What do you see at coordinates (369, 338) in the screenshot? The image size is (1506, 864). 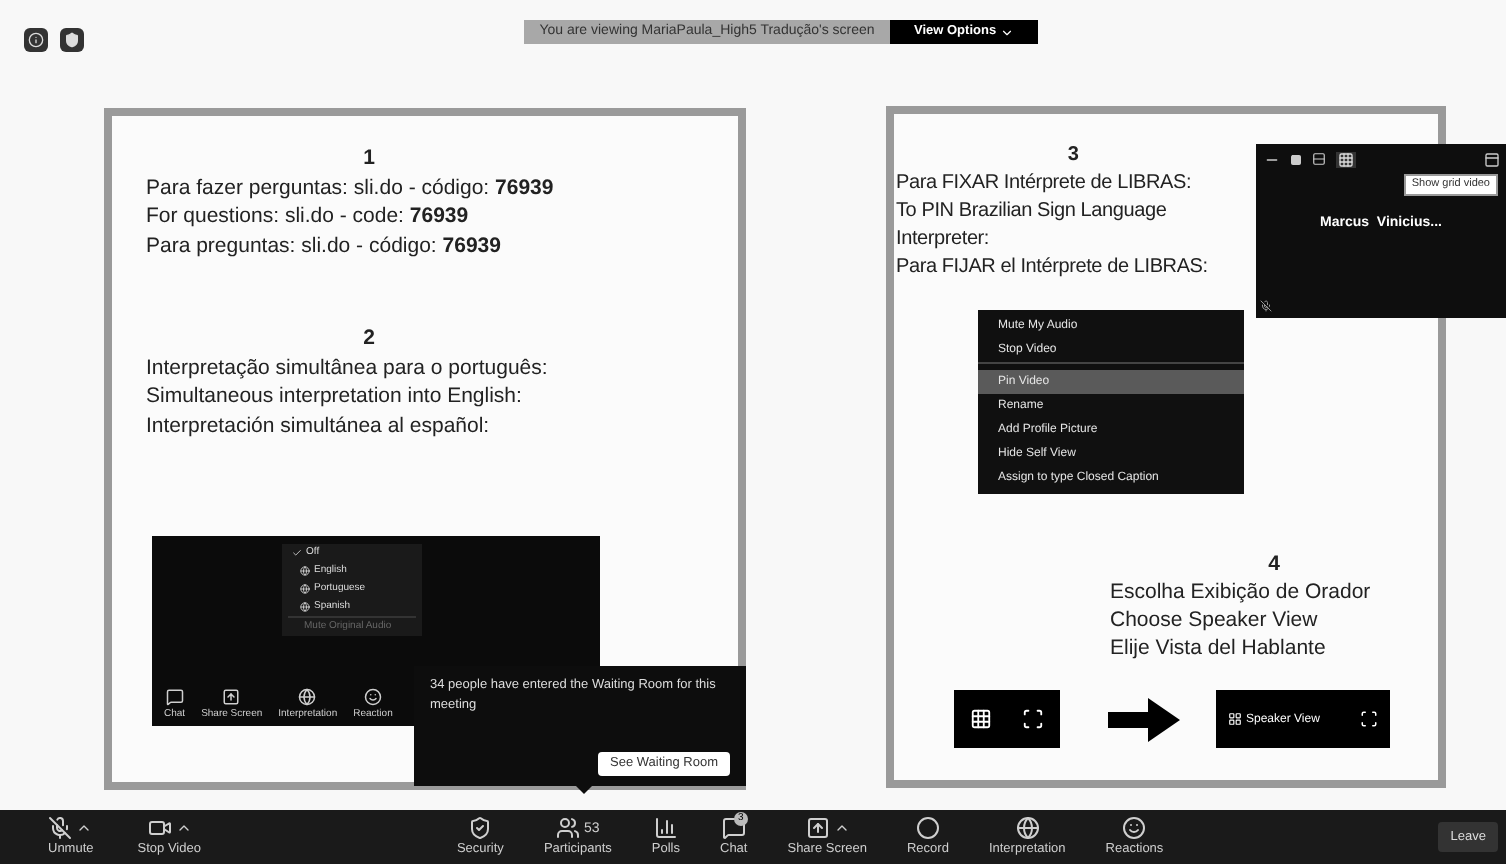 I see `section-number: 2` at bounding box center [369, 338].